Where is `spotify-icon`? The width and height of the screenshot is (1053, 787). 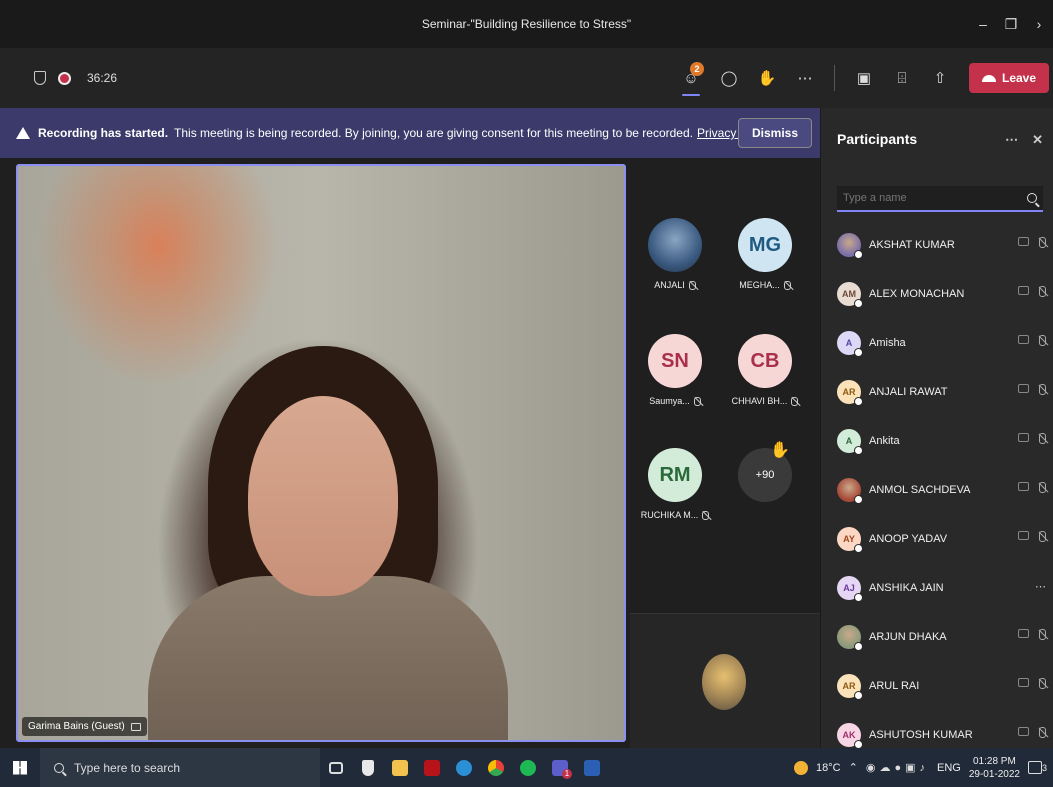 spotify-icon is located at coordinates (528, 767).